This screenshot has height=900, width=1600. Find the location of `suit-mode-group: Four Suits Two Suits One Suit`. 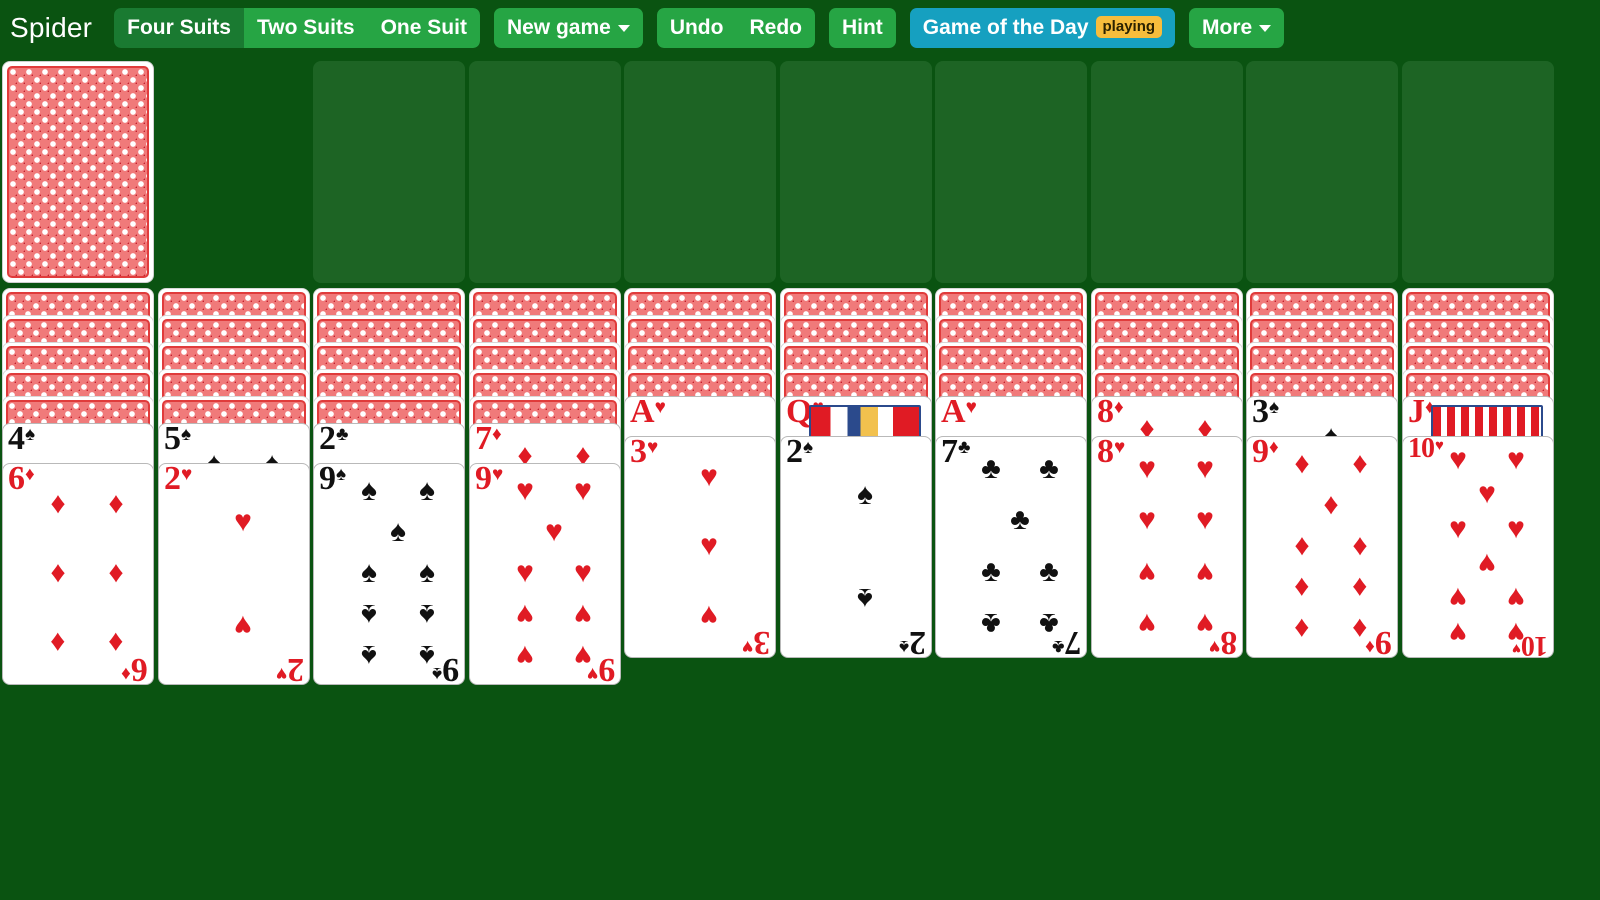

suit-mode-group: Four Suits Two Suits One Suit is located at coordinates (297, 28).